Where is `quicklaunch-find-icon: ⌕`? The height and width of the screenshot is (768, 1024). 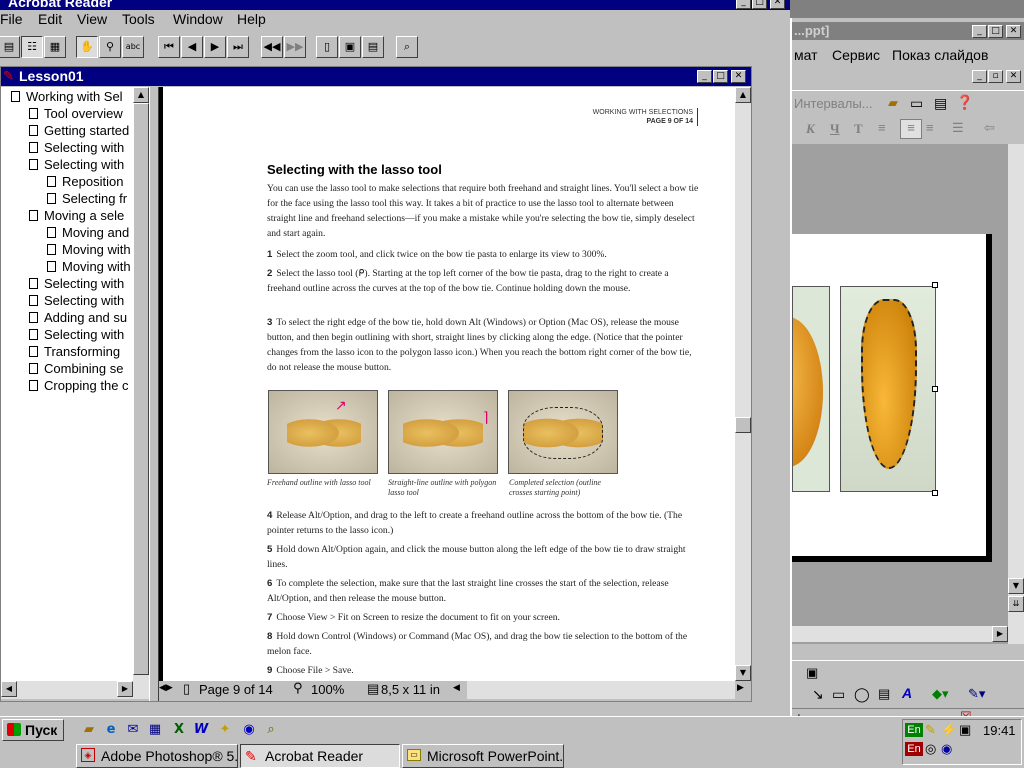
quicklaunch-find-icon: ⌕ is located at coordinates (271, 730).